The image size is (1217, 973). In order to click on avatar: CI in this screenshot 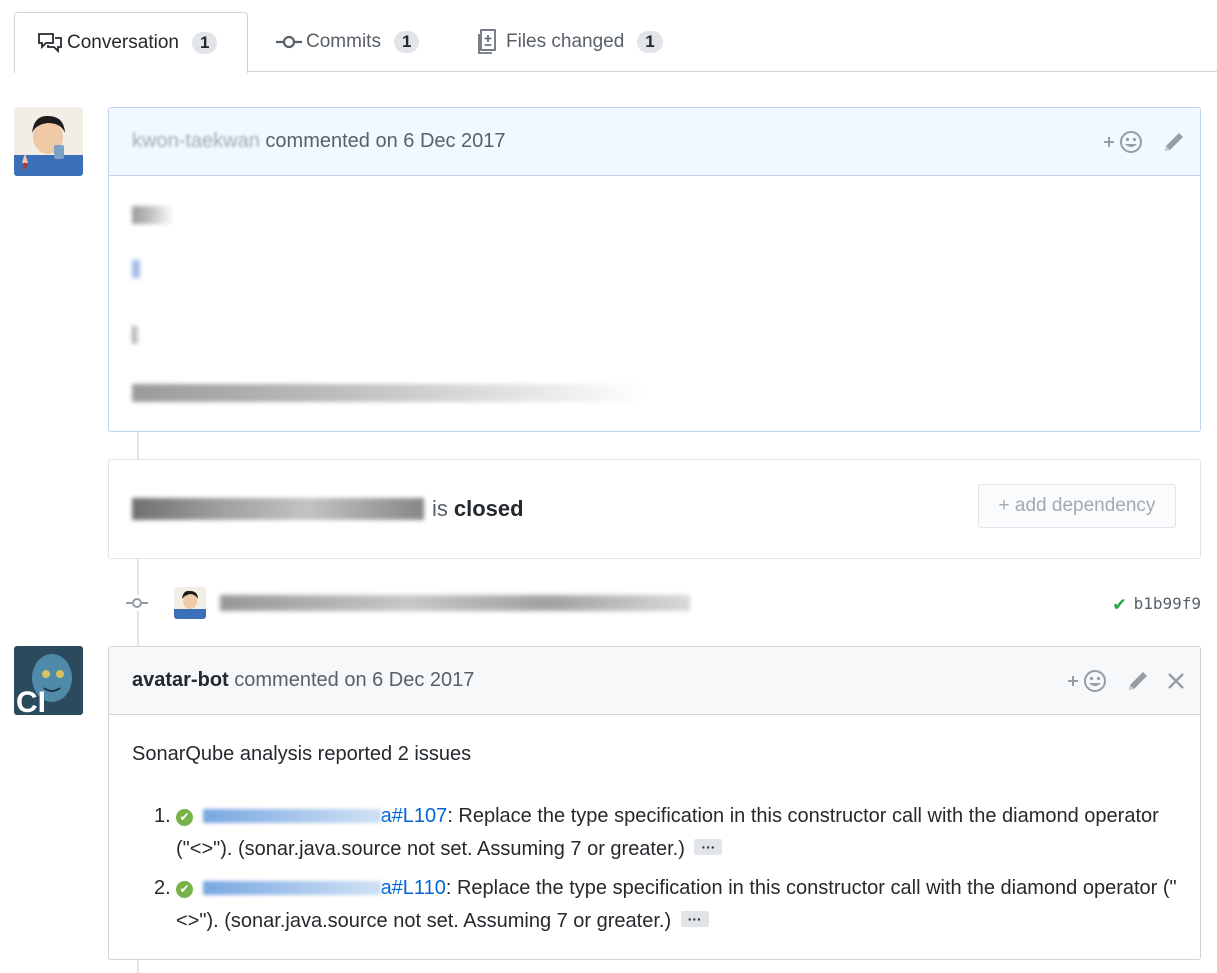, I will do `click(48, 680)`.